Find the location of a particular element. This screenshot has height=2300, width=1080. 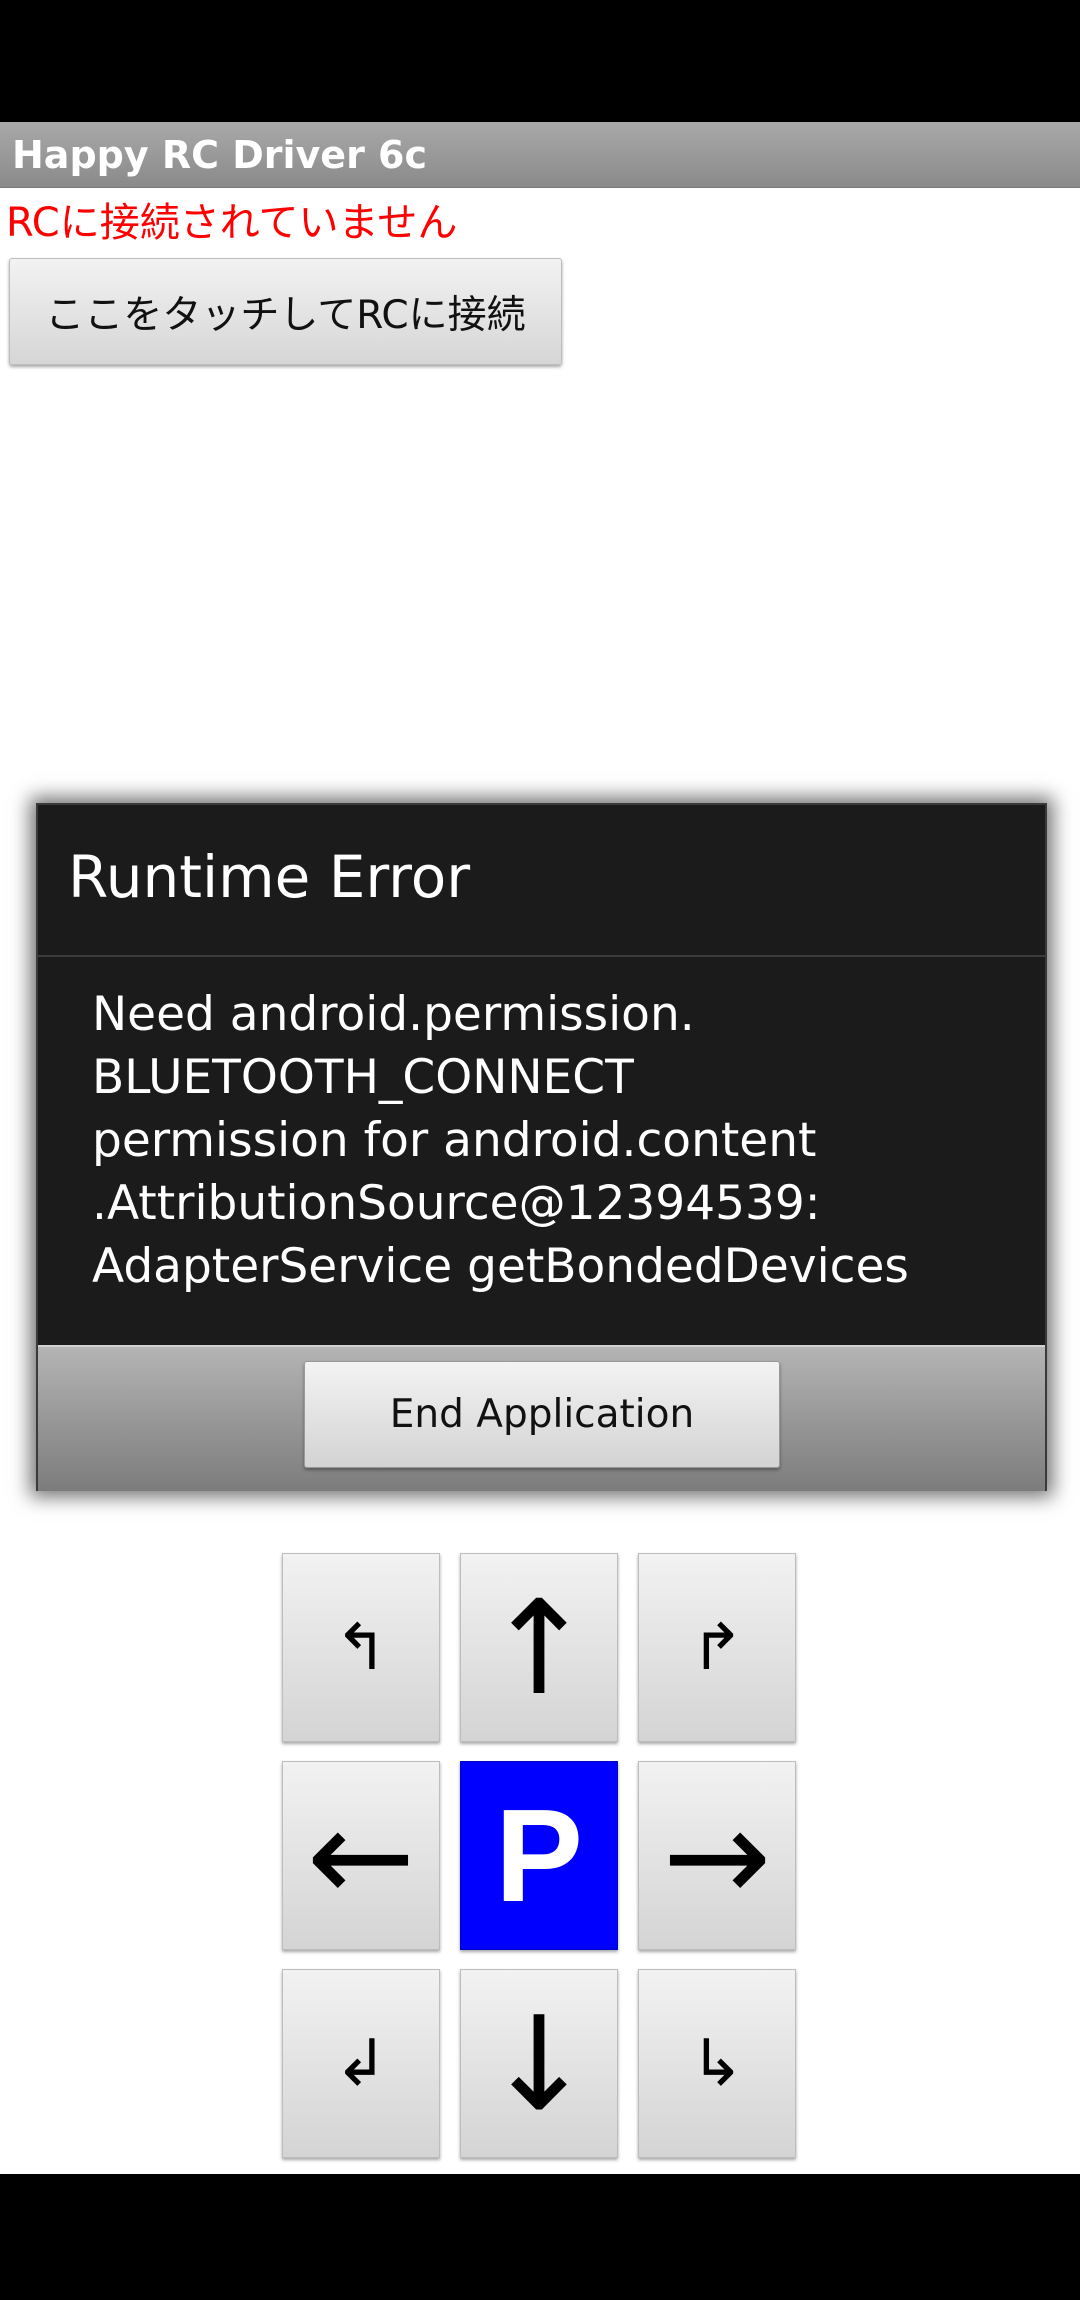

arrow-down-icon: ↓ is located at coordinates (539, 2063).